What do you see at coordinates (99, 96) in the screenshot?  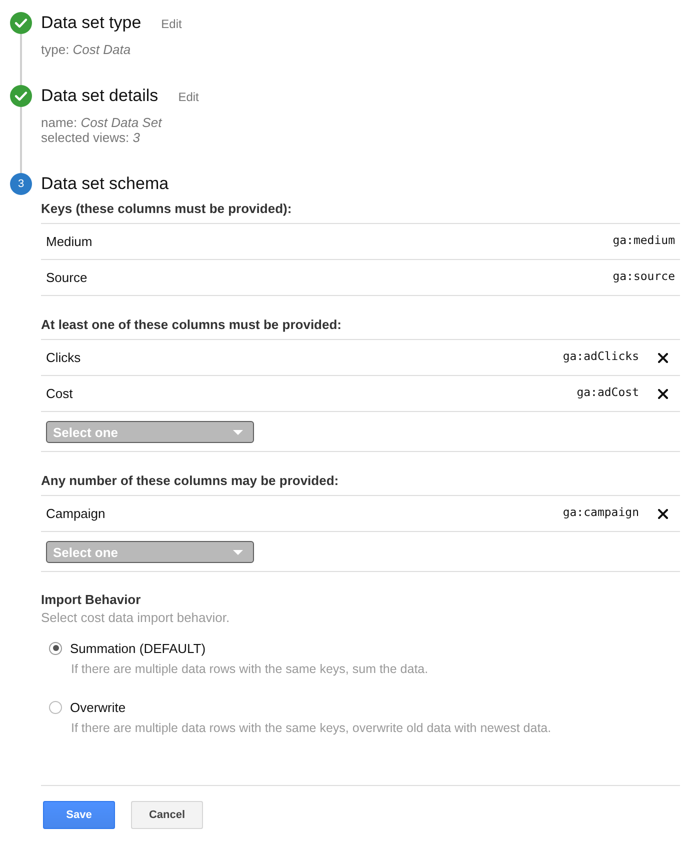 I see `step-title: Data set details` at bounding box center [99, 96].